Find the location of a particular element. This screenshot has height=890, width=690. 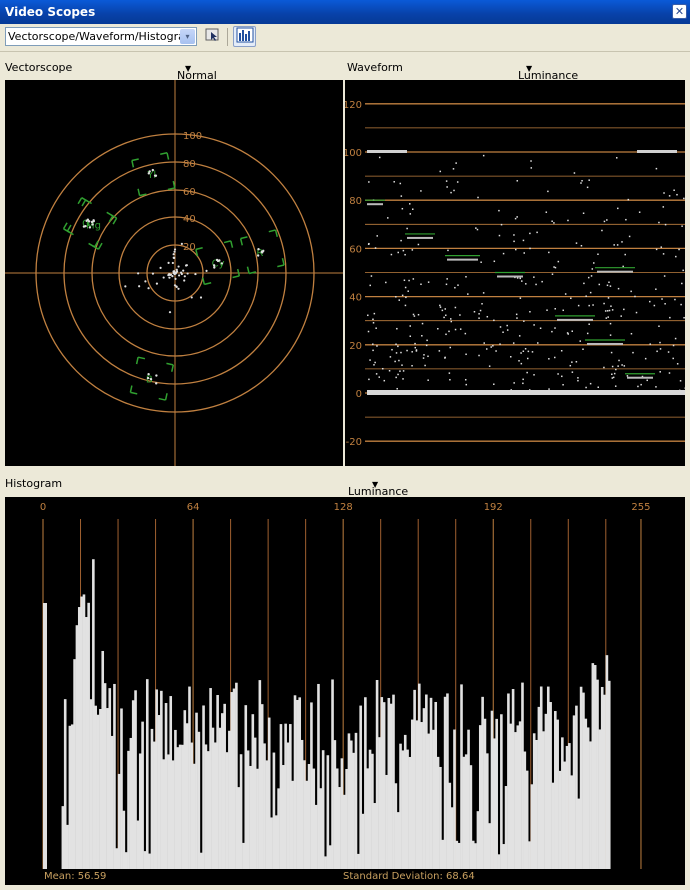

histogram-tick-label: 64 is located at coordinates (193, 507).